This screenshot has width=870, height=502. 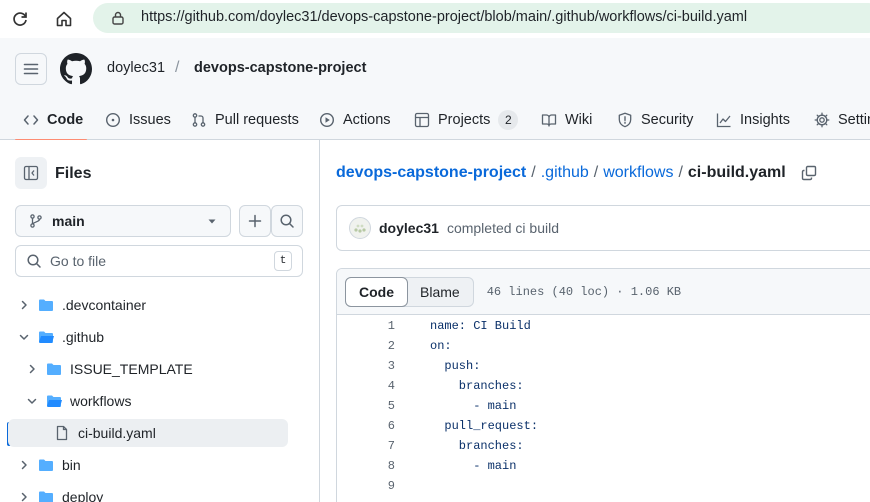 What do you see at coordinates (65, 120) in the screenshot?
I see `tab-label: Code` at bounding box center [65, 120].